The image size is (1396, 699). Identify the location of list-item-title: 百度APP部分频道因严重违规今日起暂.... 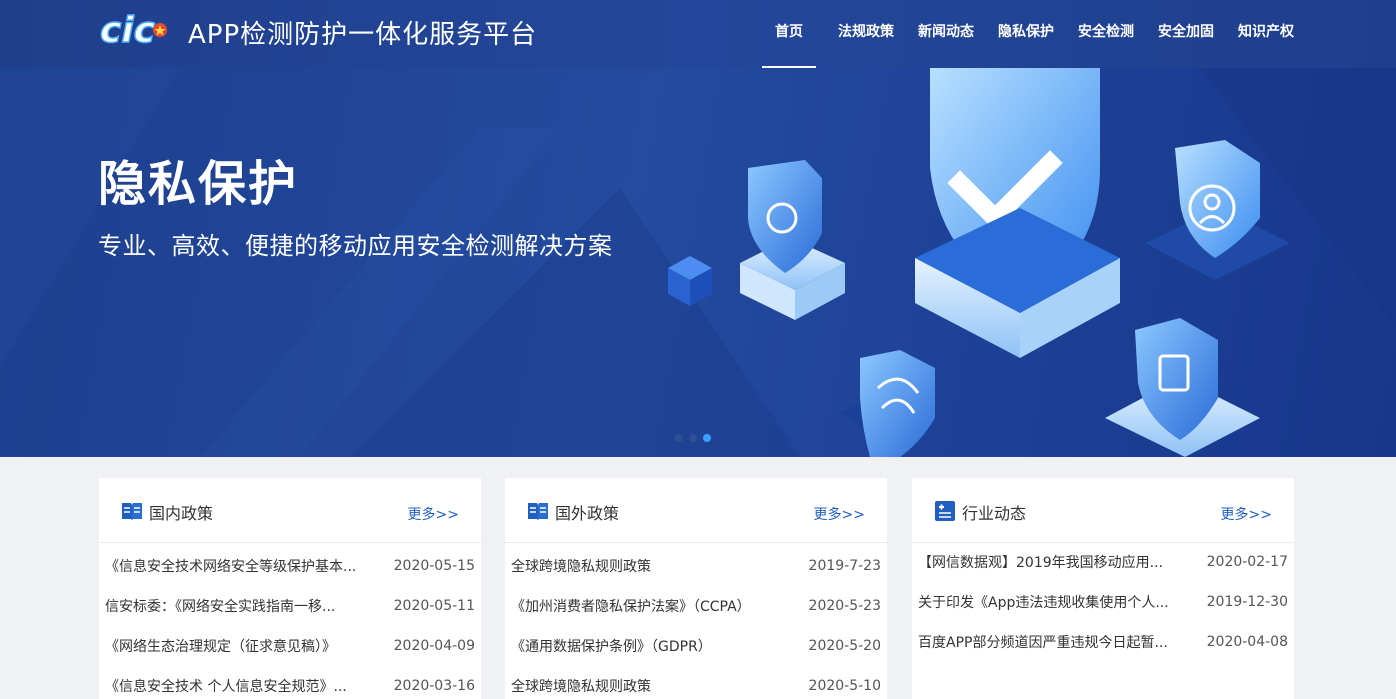
(1050, 642).